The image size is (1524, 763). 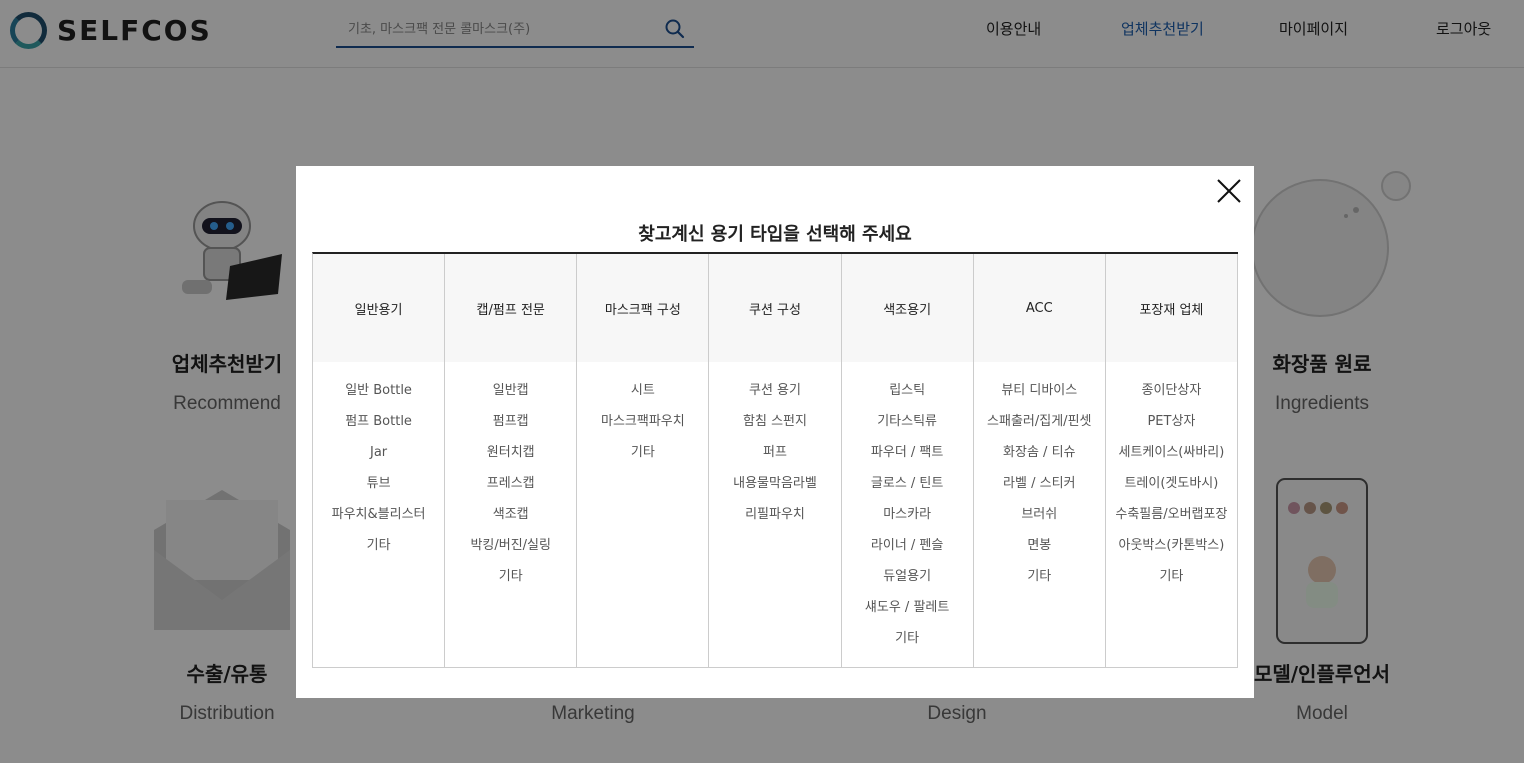 What do you see at coordinates (907, 519) in the screenshot?
I see `category-item: 마스카라` at bounding box center [907, 519].